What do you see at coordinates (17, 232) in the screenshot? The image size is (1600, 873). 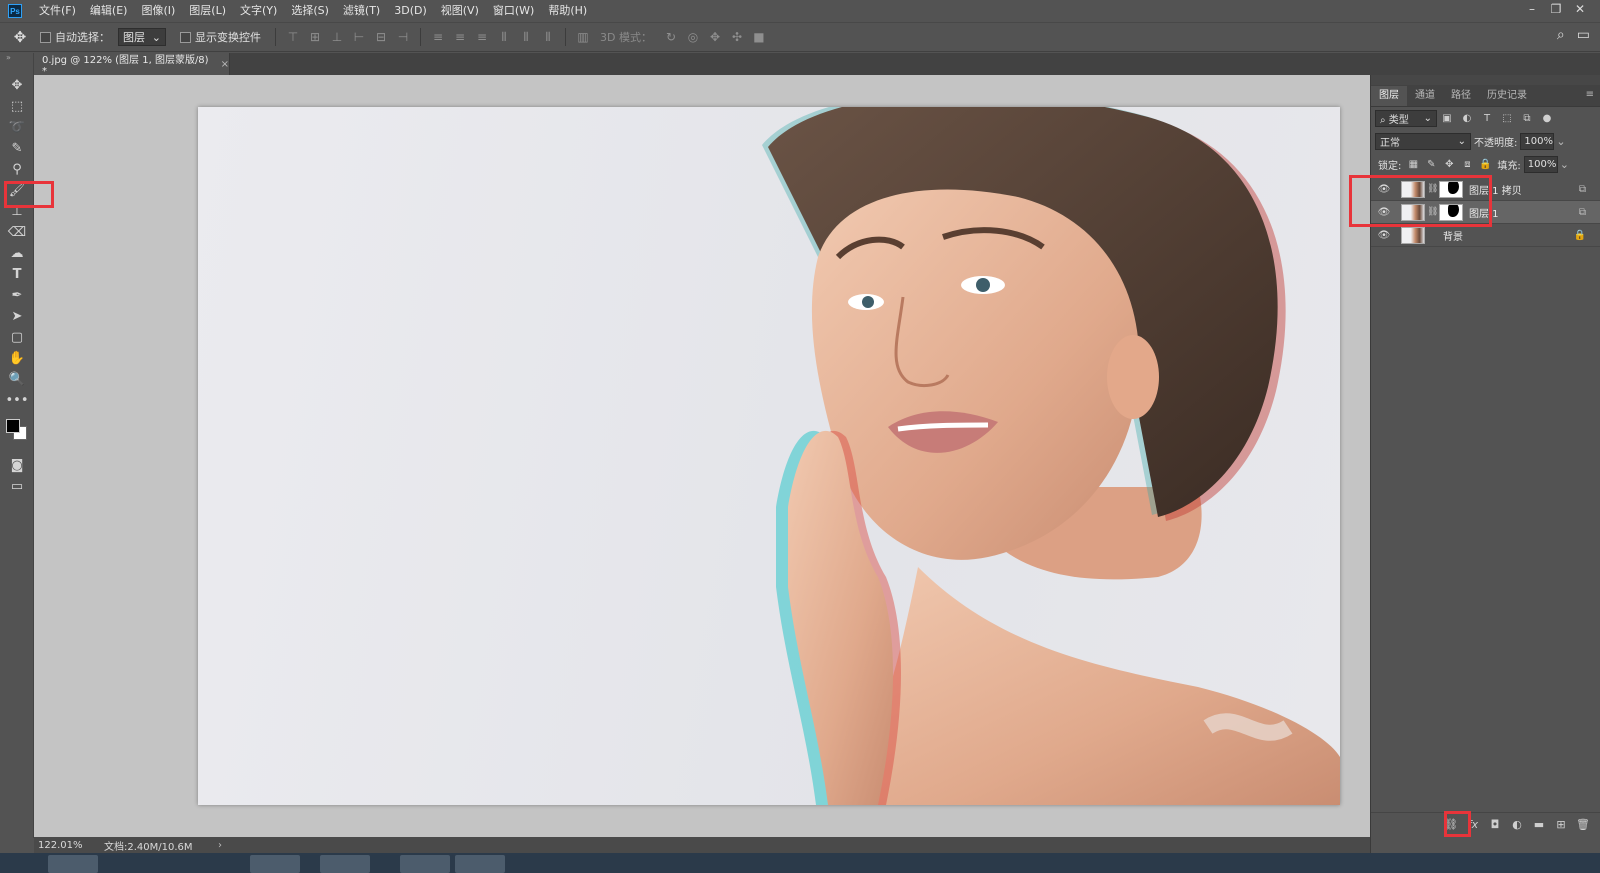 I see `eraser-tool-icon: ⌫` at bounding box center [17, 232].